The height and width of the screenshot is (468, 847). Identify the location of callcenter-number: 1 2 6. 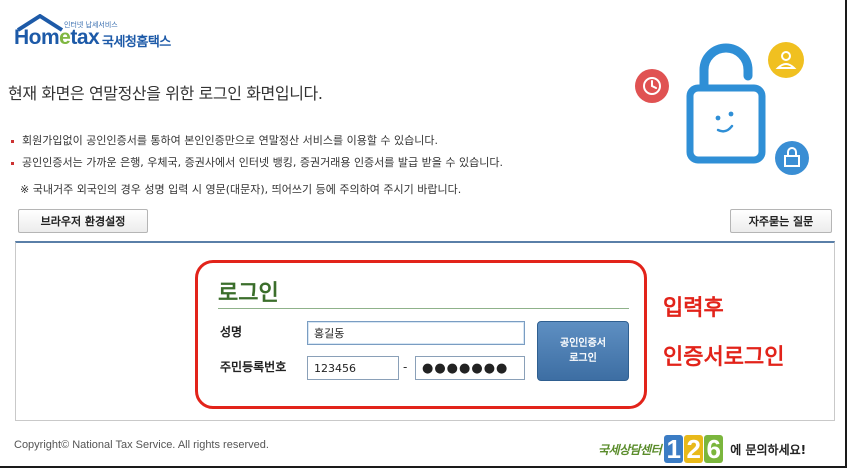
(694, 449).